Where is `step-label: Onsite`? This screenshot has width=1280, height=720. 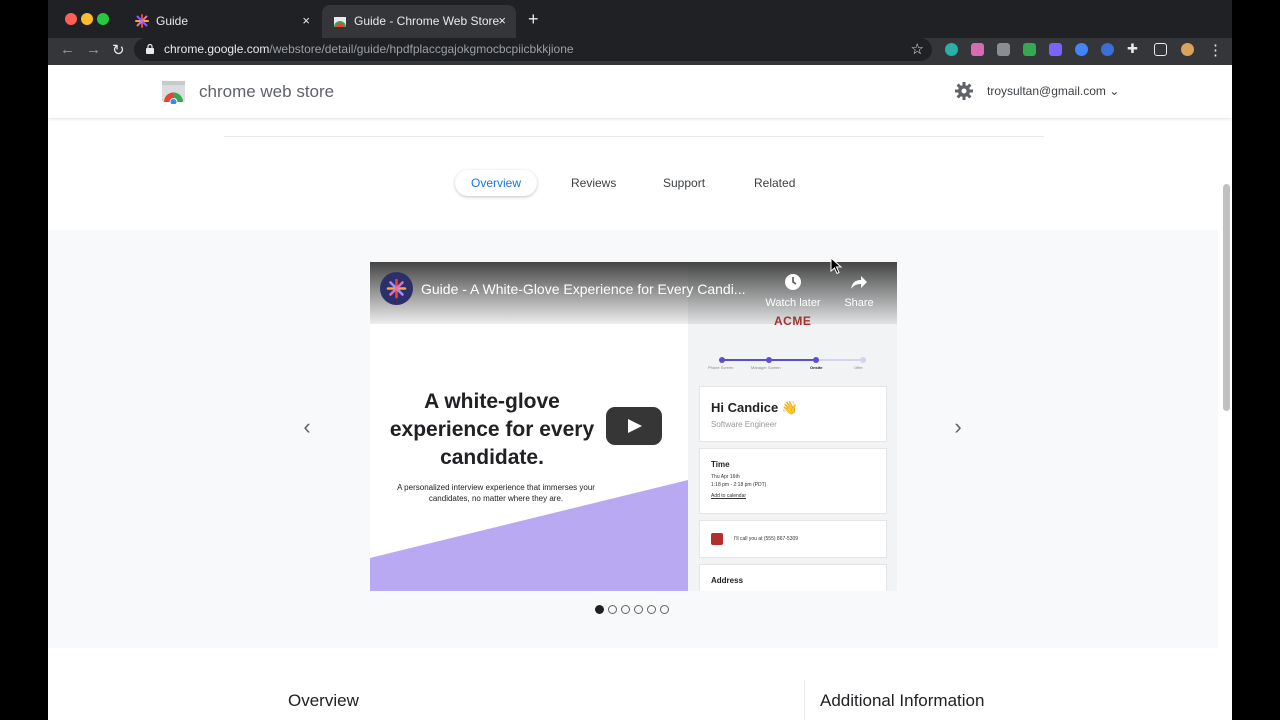 step-label: Onsite is located at coordinates (816, 367).